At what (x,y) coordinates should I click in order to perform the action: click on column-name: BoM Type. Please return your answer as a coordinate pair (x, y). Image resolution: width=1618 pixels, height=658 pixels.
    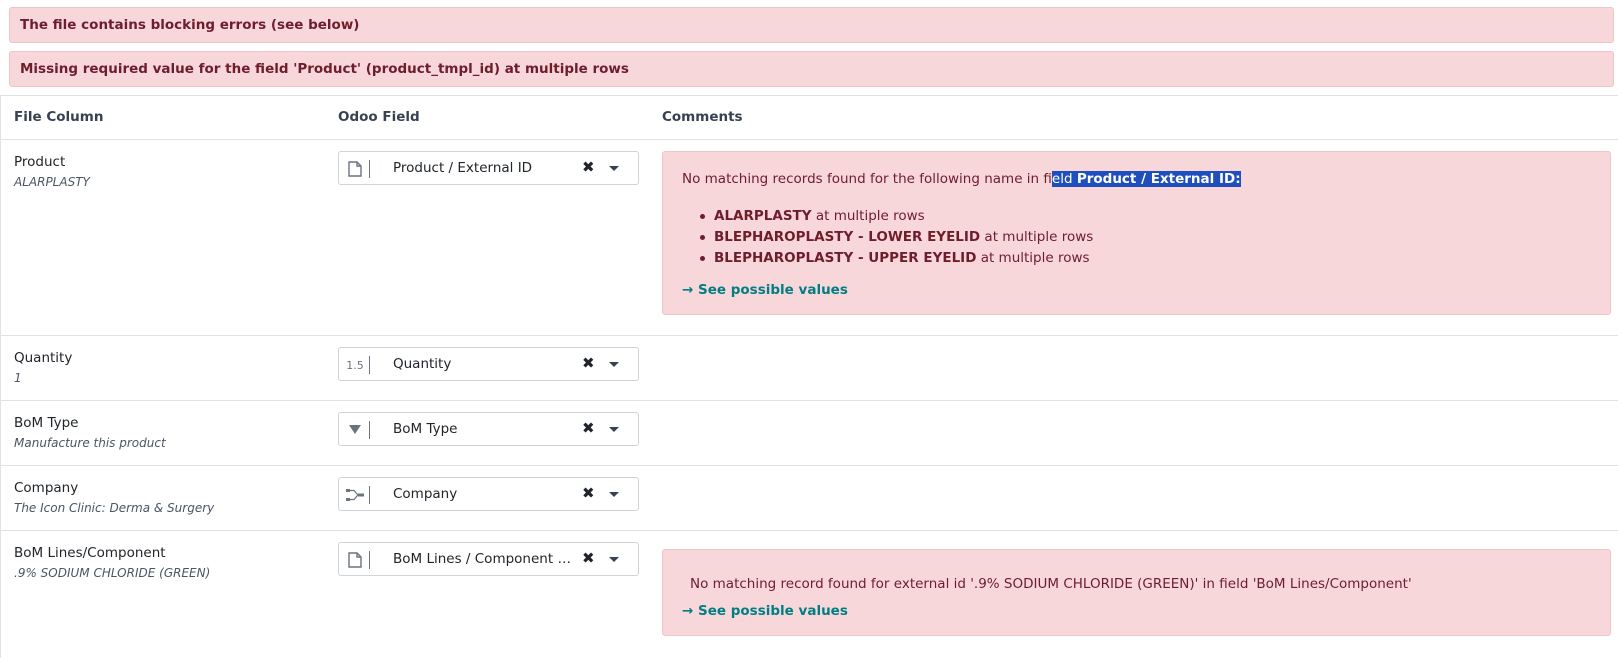
    Looking at the image, I should click on (46, 423).